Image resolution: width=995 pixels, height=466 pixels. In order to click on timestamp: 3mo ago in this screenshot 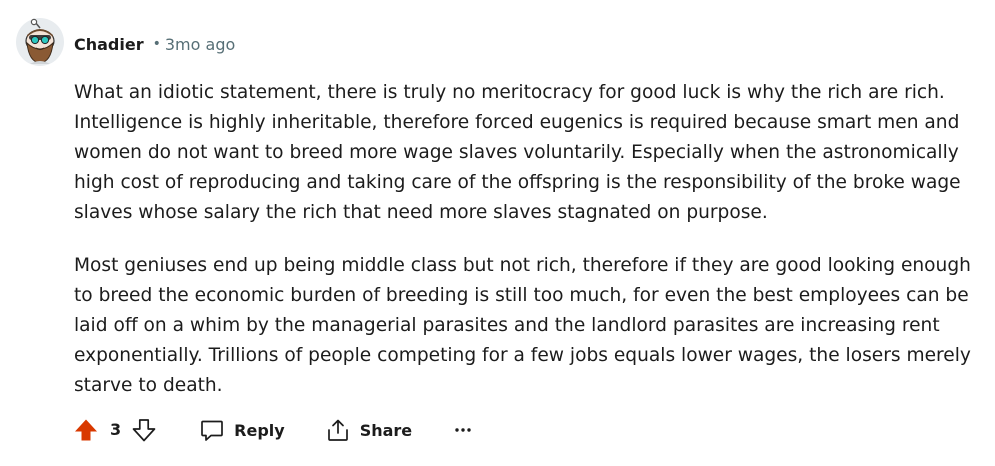, I will do `click(200, 44)`.